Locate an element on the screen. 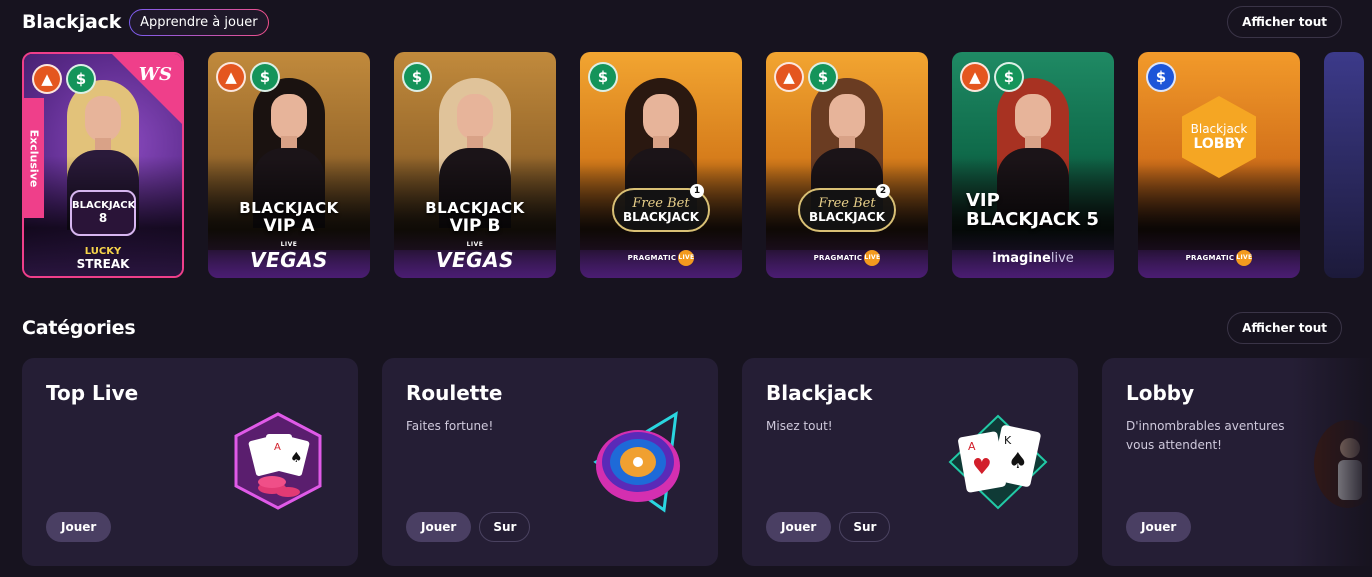 The width and height of the screenshot is (1372, 577). show-all-blackjack-button: Afficher tout is located at coordinates (1284, 22).